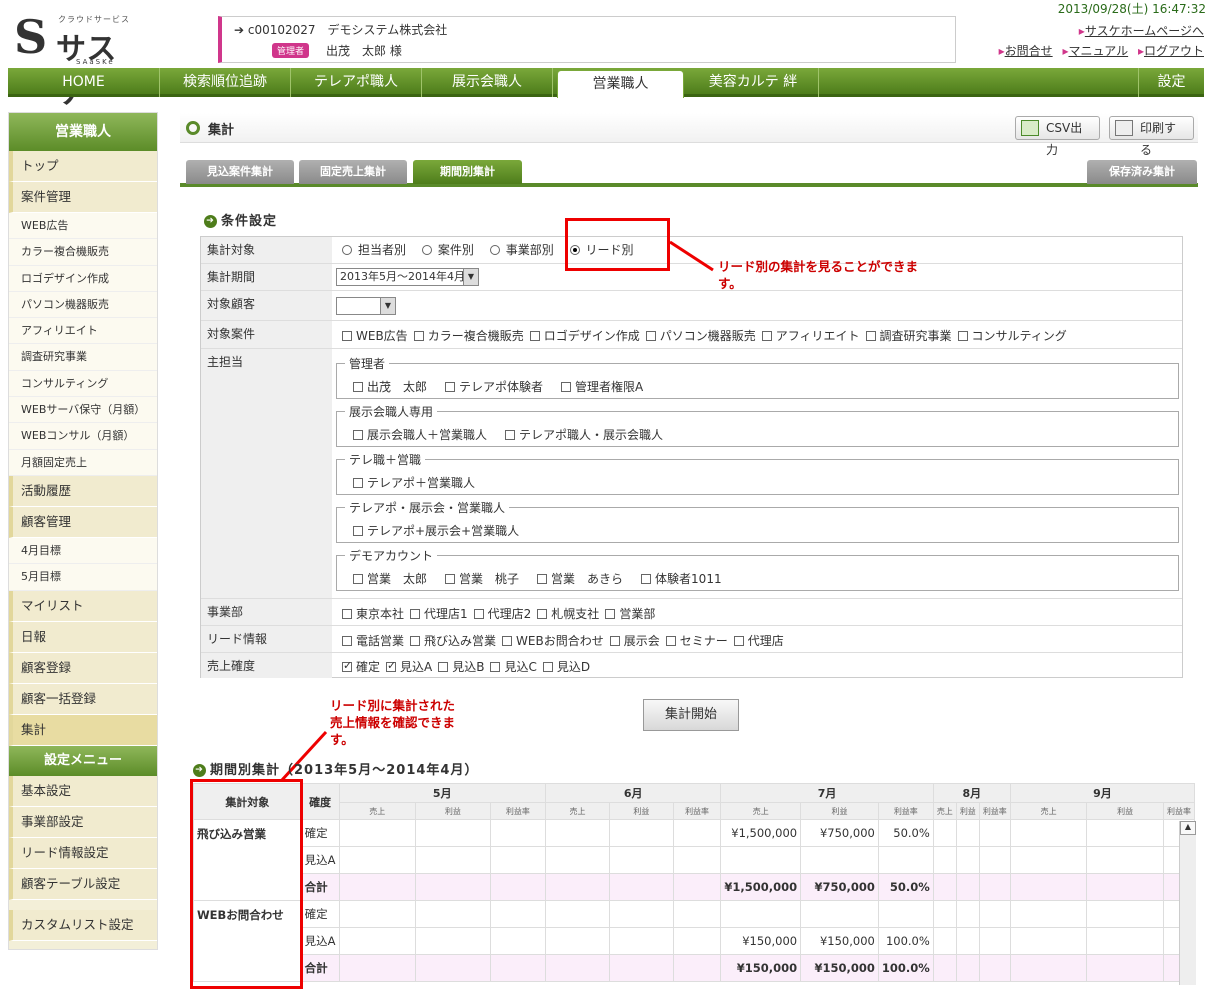 This screenshot has width=1216, height=989. What do you see at coordinates (83, 606) in the screenshot?
I see `sidebar-item: マイリスト` at bounding box center [83, 606].